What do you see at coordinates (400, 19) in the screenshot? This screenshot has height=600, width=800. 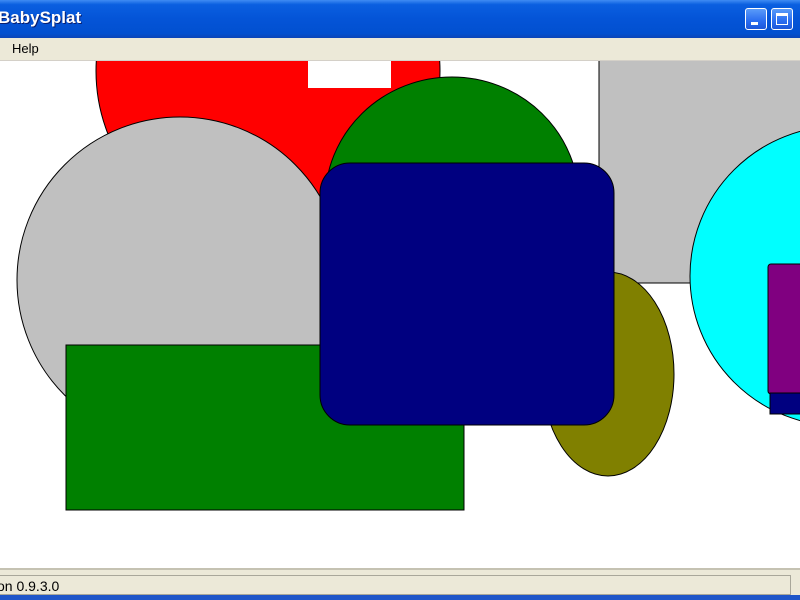 I see `title-bar: BabySplat` at bounding box center [400, 19].